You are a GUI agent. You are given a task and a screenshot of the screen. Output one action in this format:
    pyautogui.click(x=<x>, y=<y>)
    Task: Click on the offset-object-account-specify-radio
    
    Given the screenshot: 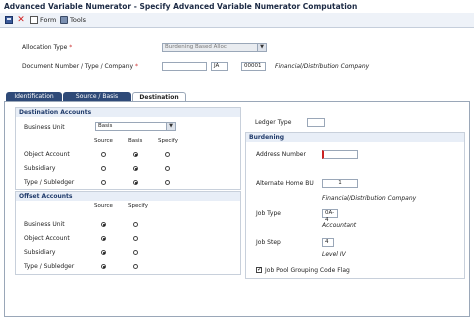 What is the action you would take?
    pyautogui.click(x=135, y=238)
    